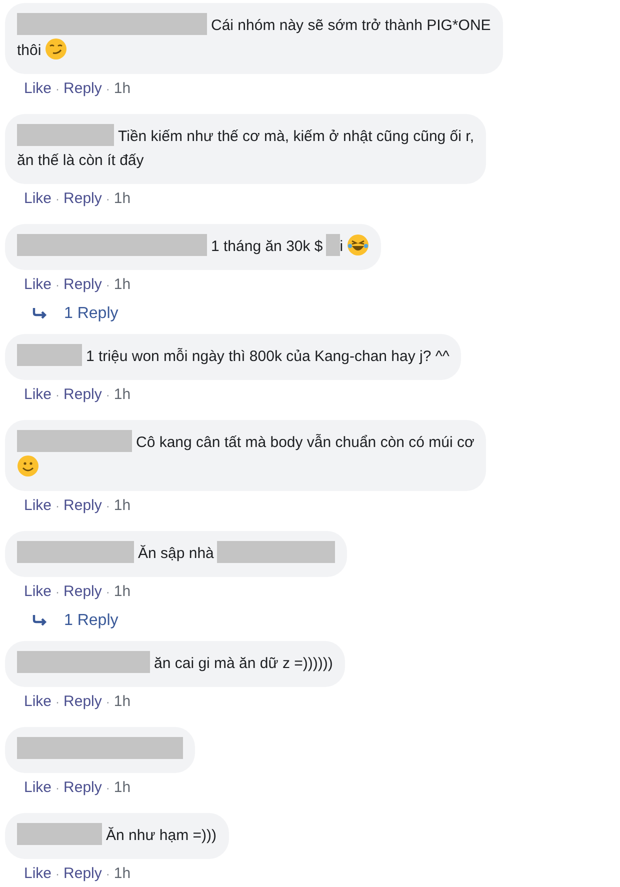 This screenshot has height=887, width=620. What do you see at coordinates (305, 442) in the screenshot?
I see `comment-text: Cô kang cân tất mà body vẫn chuẩn còn có múi cơ` at bounding box center [305, 442].